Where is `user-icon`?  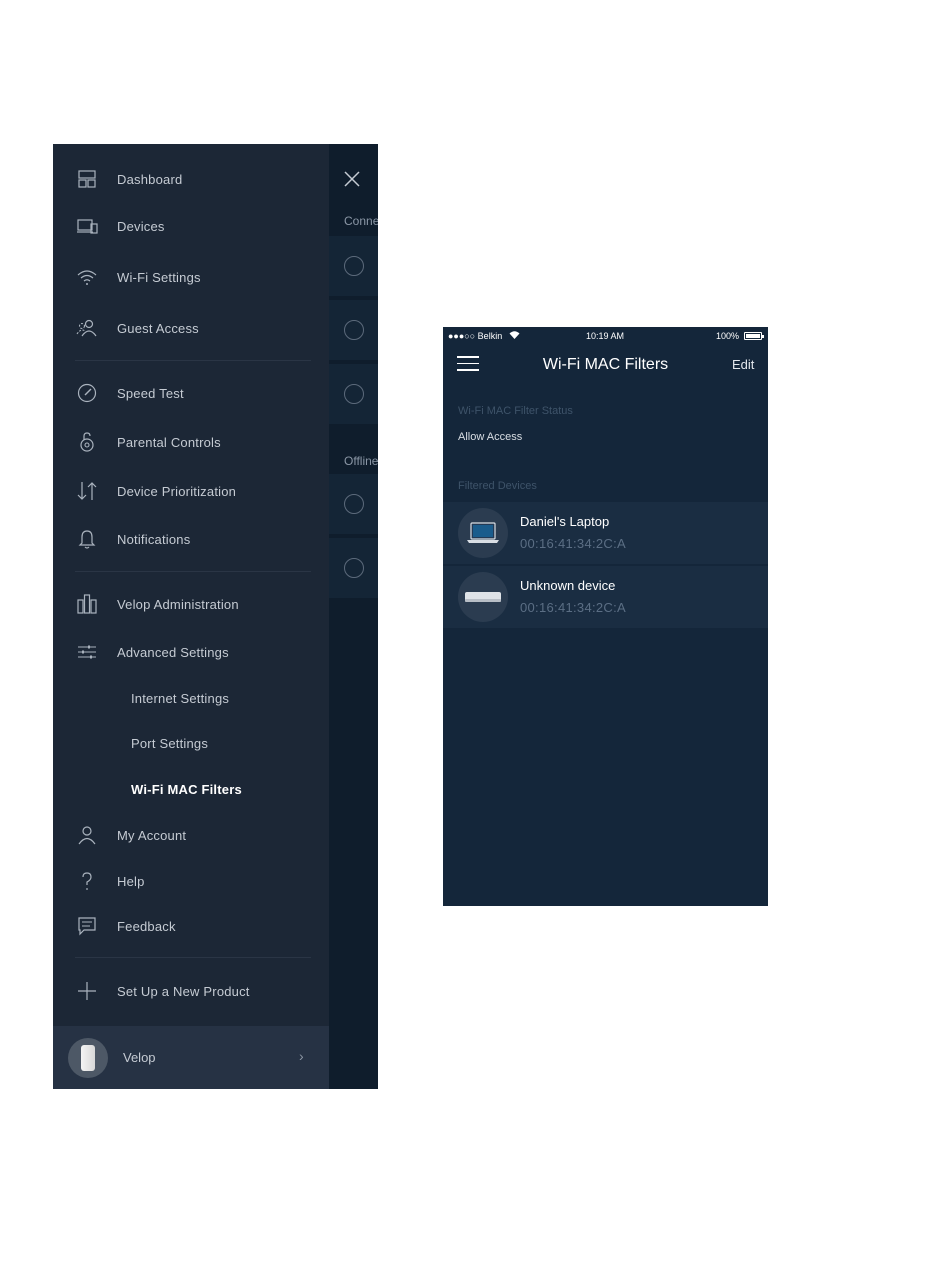 user-icon is located at coordinates (87, 835).